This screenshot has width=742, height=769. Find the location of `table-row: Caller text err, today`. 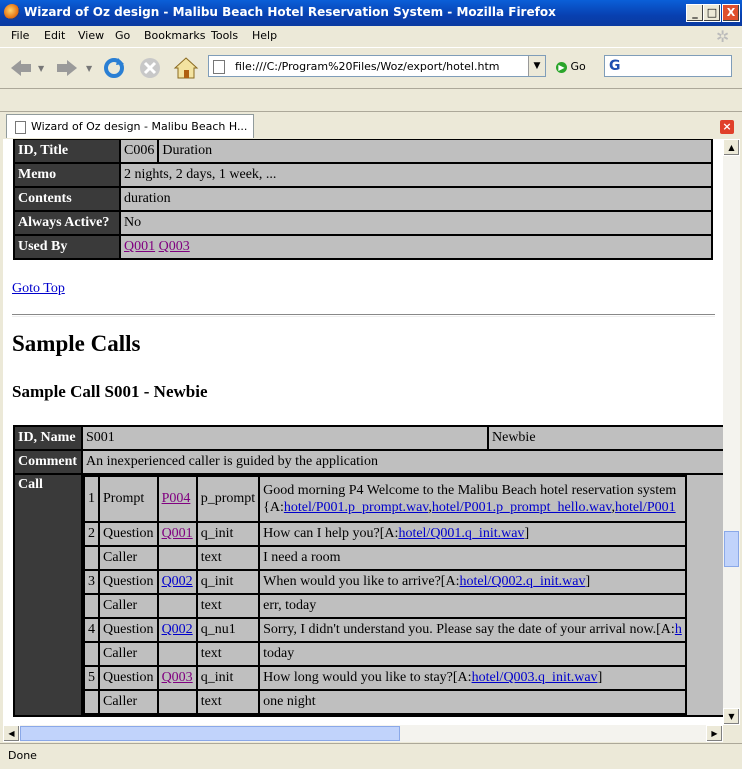

table-row: Caller text err, today is located at coordinates (385, 606).